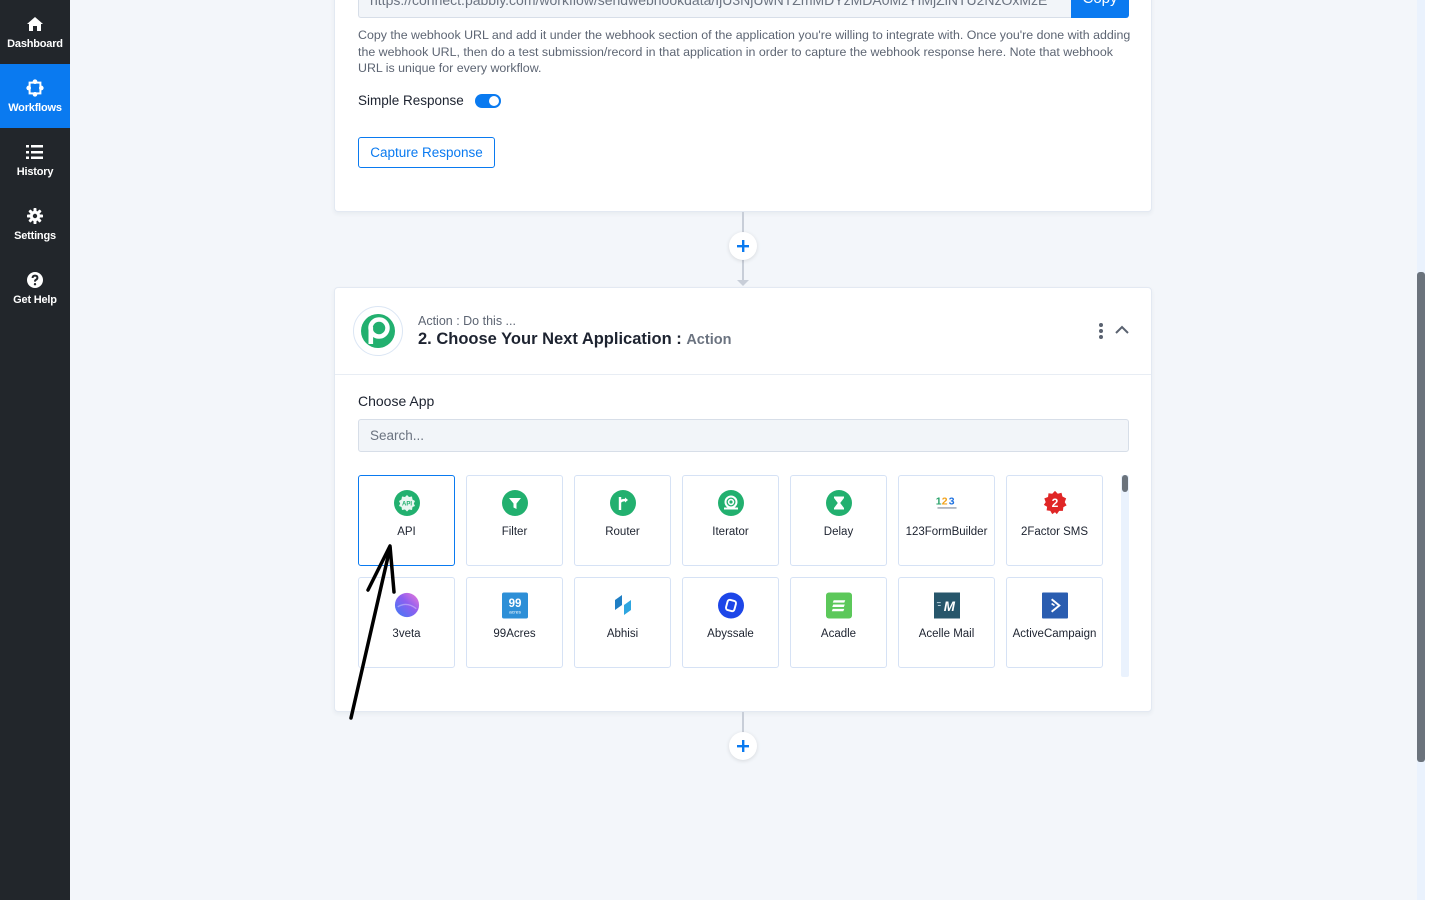  Describe the element at coordinates (946, 622) in the screenshot. I see `app-tile-acelle-mail: M Acelle Mail` at that location.